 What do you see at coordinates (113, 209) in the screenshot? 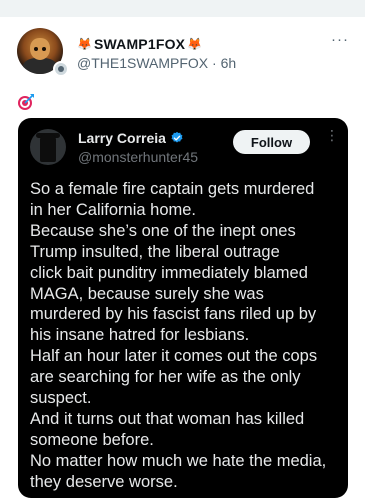
I see `quoted-text-line: in her California home.` at bounding box center [113, 209].